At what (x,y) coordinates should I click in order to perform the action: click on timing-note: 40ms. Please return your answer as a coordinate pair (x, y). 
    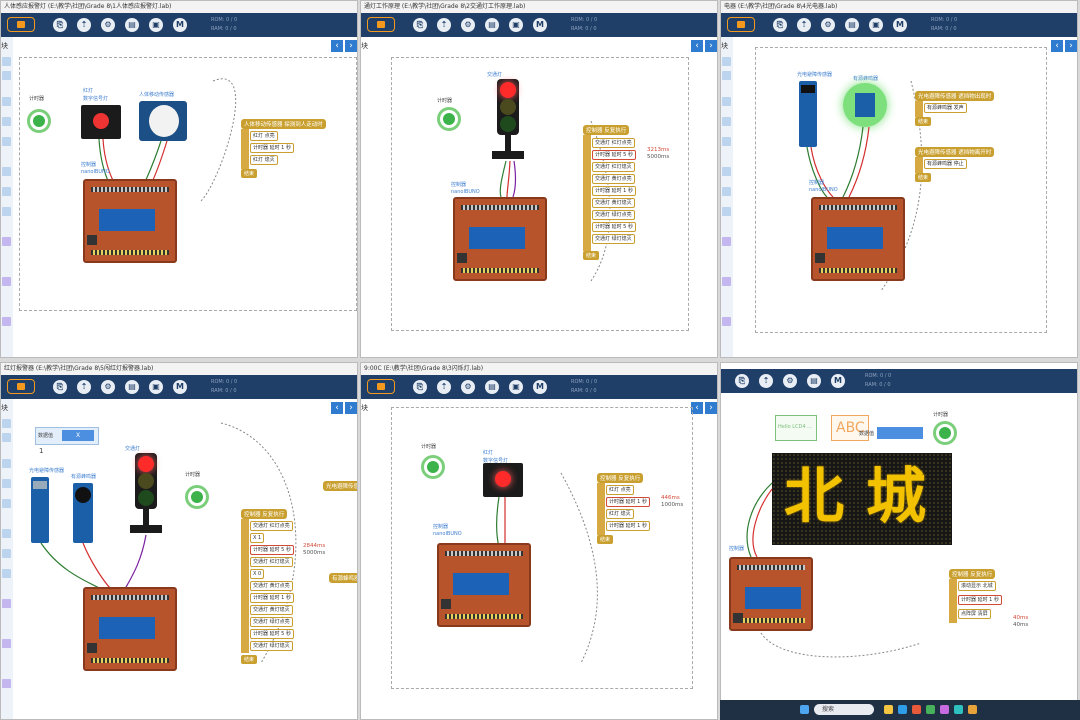
    Looking at the image, I should click on (1021, 618).